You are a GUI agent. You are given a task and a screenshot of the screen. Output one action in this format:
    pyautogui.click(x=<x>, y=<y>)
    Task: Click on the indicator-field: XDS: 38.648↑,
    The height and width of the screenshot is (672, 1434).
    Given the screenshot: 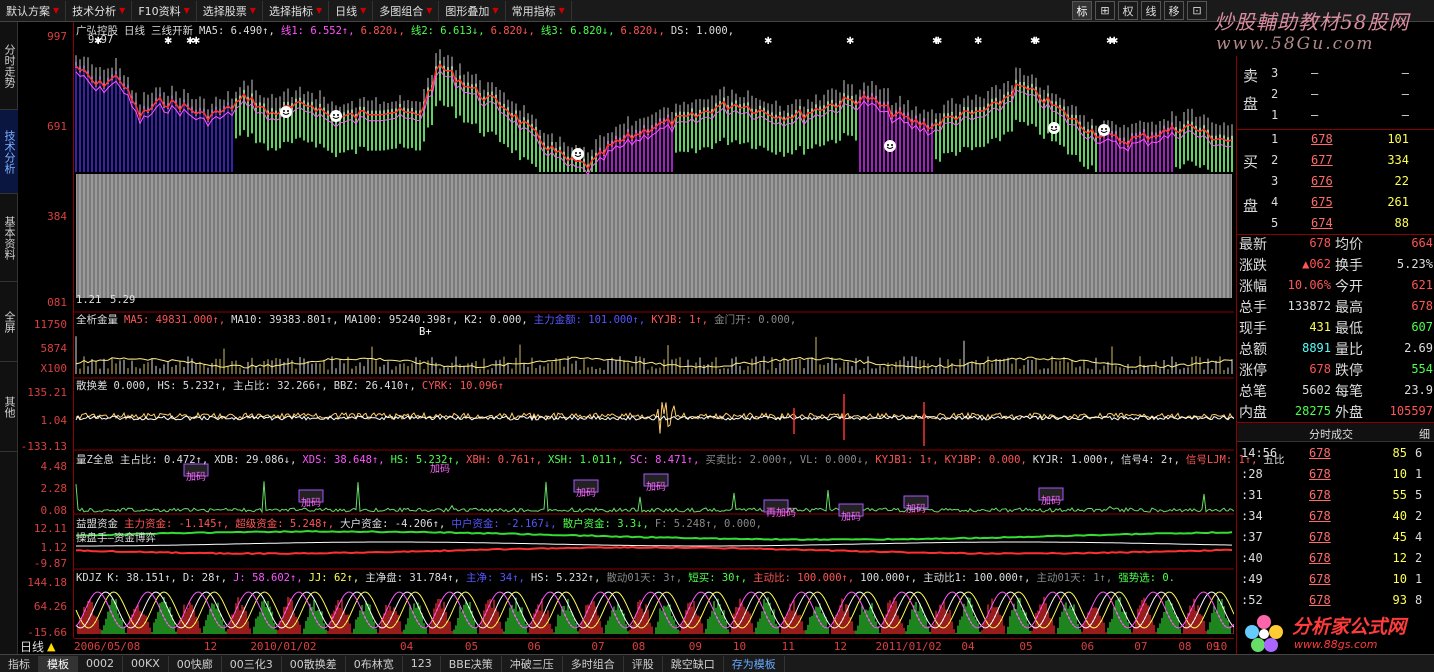 What is the action you would take?
    pyautogui.click(x=343, y=460)
    